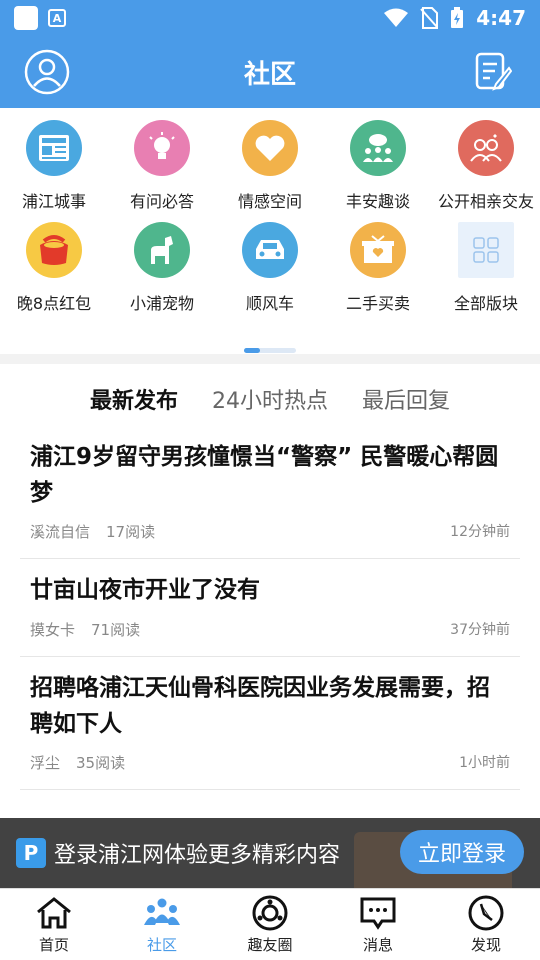  I want to click on pujiang-logo-icon: P, so click(31, 853).